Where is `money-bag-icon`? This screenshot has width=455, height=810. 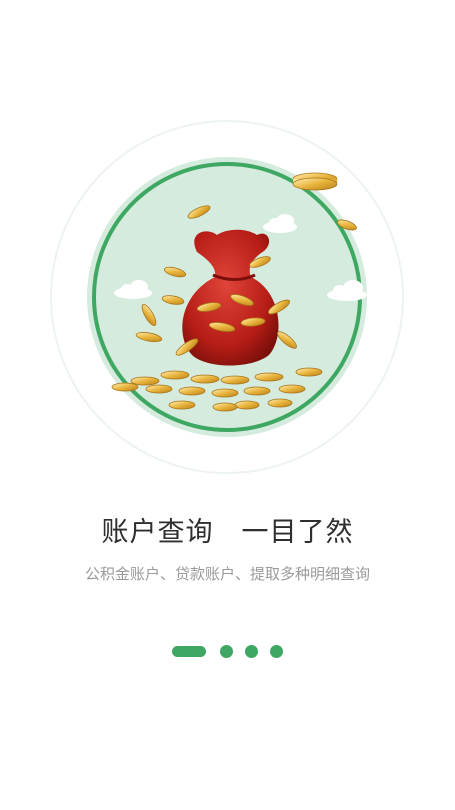
money-bag-icon is located at coordinates (230, 297).